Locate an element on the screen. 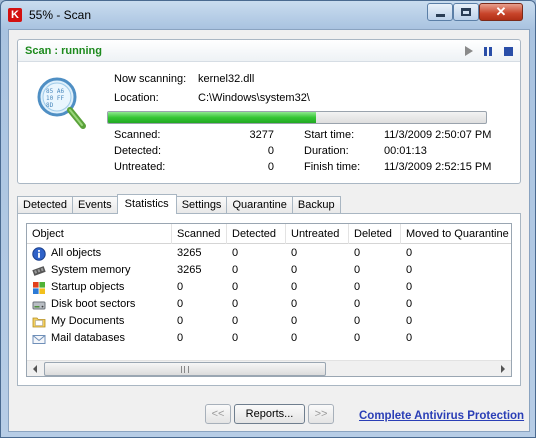 Image resolution: width=536 pixels, height=438 pixels. tab-settings: Settings is located at coordinates (201, 205).